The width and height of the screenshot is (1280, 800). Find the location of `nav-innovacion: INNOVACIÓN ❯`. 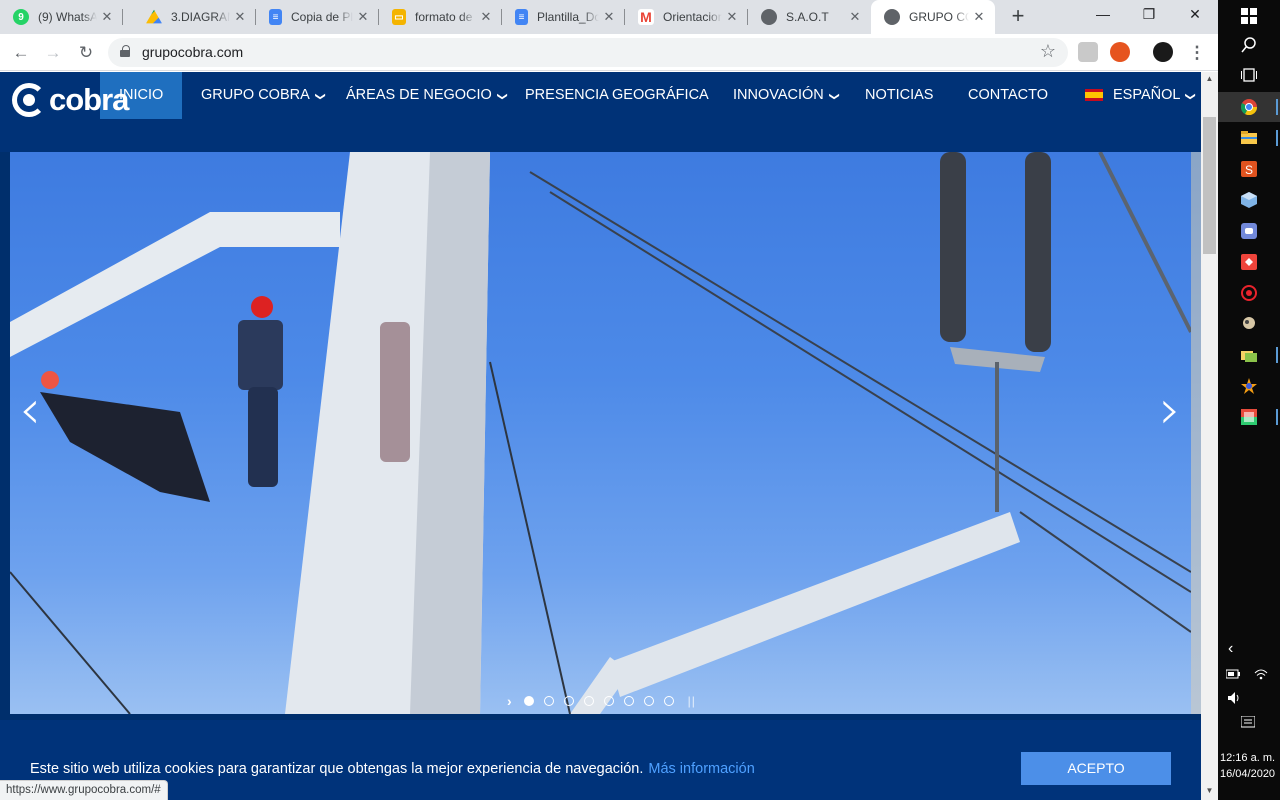

nav-innovacion: INNOVACIÓN ❯ is located at coordinates (786, 95).